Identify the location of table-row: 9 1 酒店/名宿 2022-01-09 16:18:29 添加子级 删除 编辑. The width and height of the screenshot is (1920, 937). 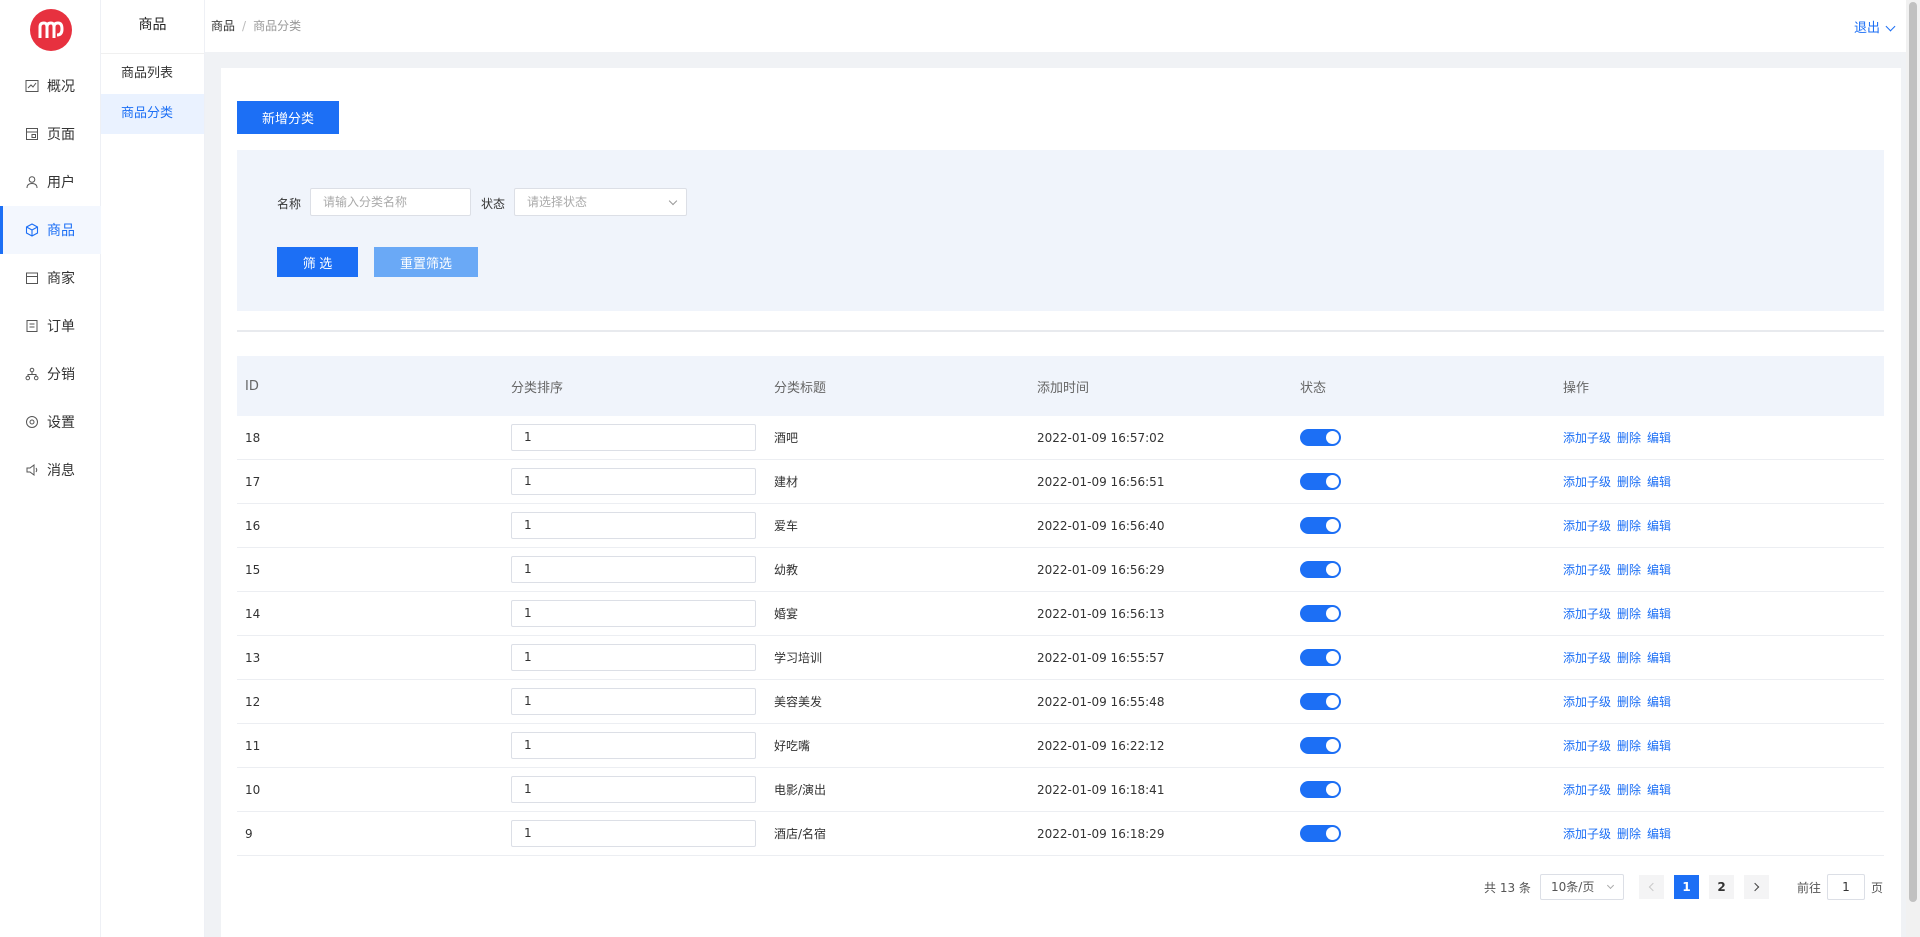
(1060, 834).